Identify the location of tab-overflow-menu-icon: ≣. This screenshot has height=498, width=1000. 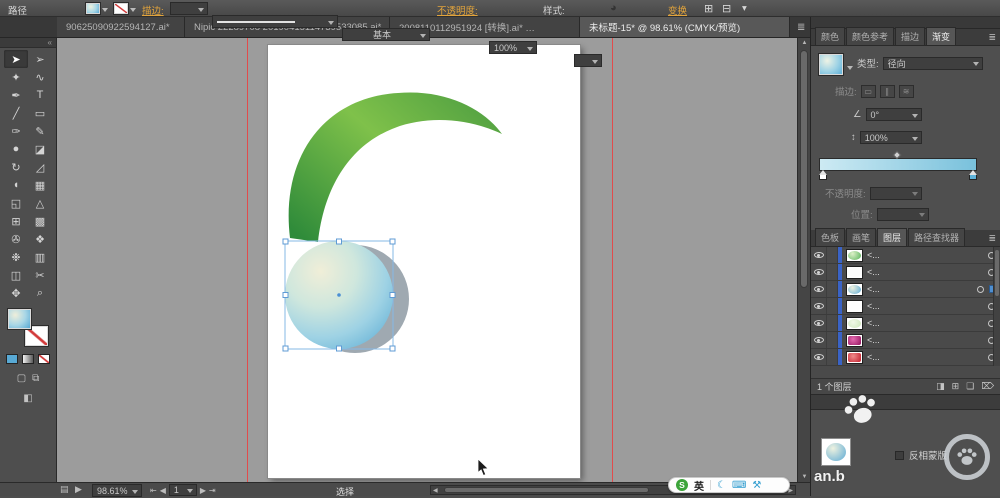
(801, 27).